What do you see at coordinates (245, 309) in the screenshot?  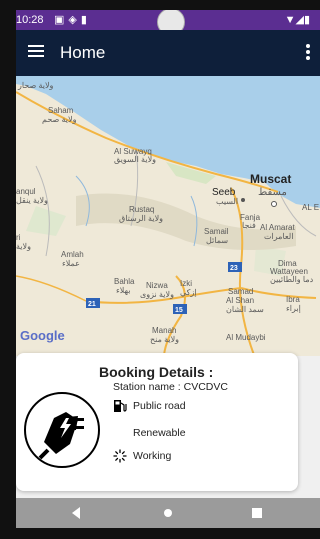 I see `map-label: سمد الشان` at bounding box center [245, 309].